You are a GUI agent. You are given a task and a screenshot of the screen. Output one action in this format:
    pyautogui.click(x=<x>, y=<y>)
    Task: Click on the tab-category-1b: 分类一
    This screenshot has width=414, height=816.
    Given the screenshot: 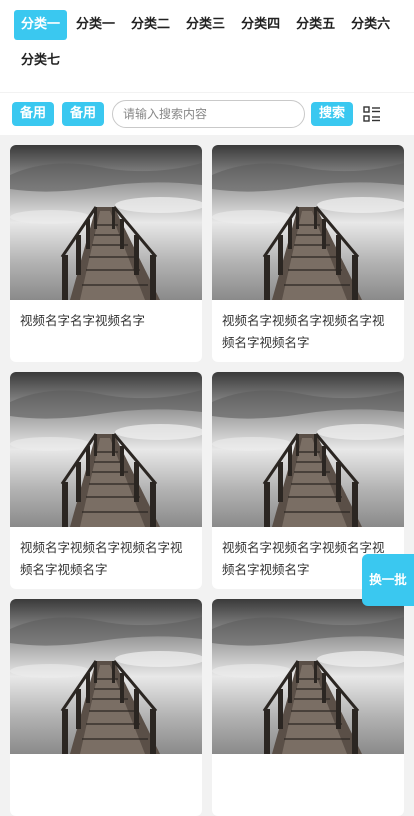 What is the action you would take?
    pyautogui.click(x=95, y=25)
    